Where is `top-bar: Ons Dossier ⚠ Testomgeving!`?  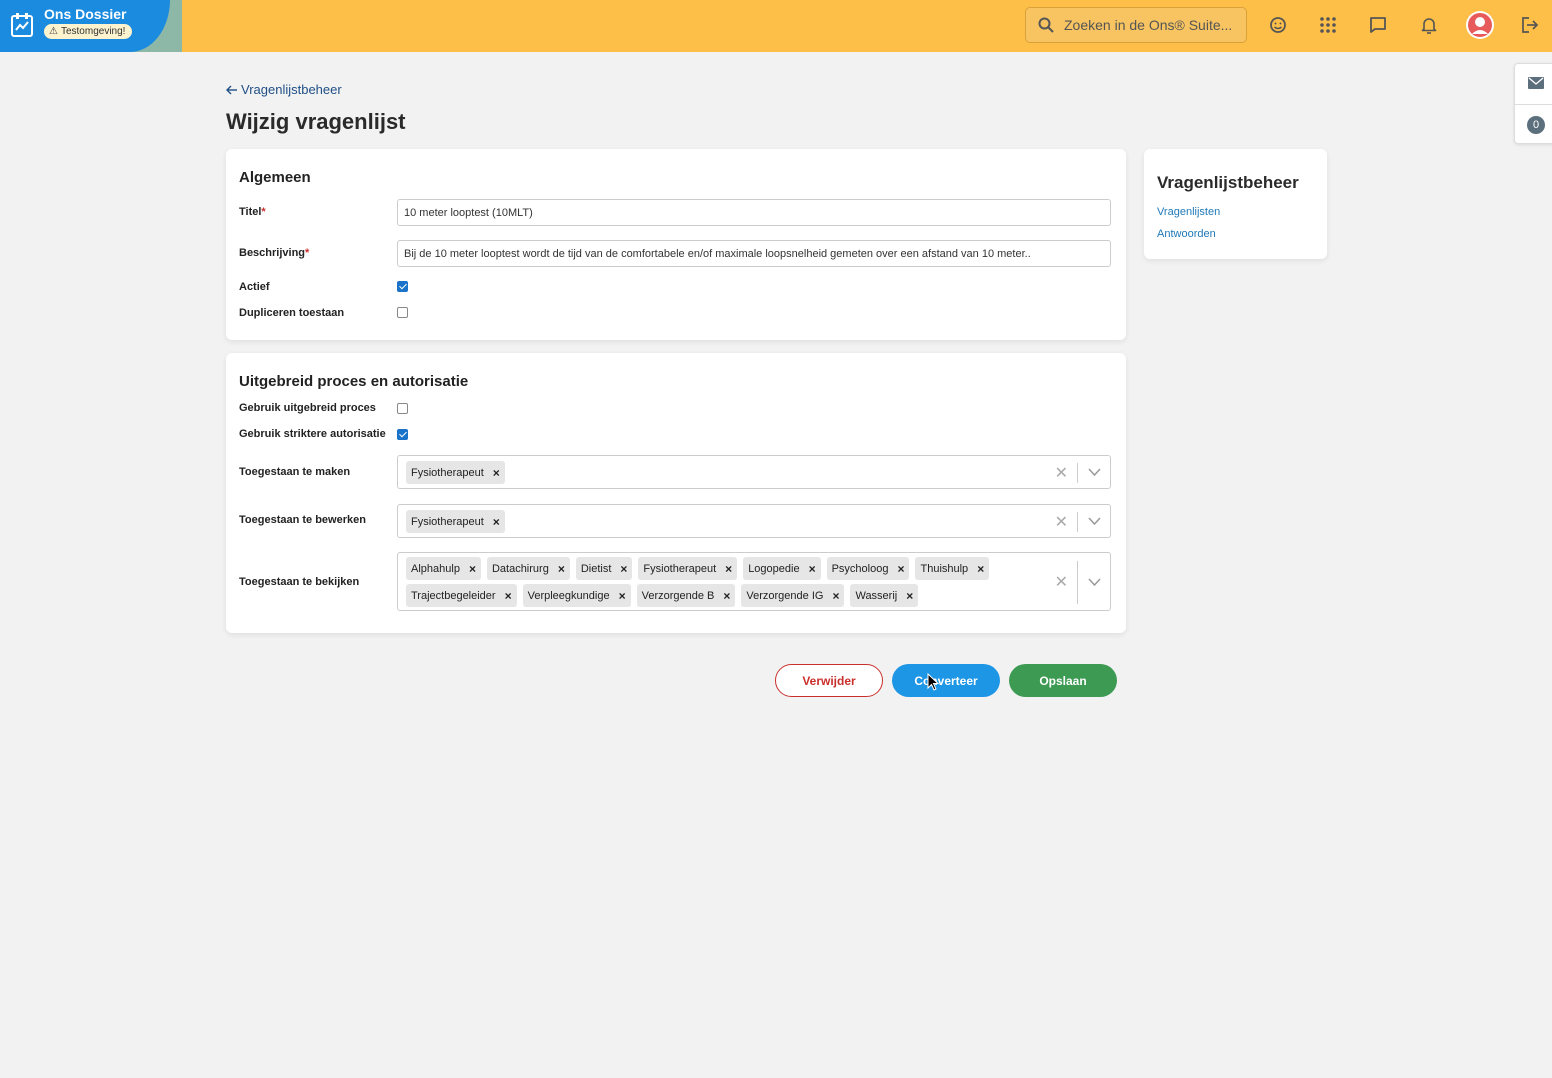
top-bar: Ons Dossier ⚠ Testomgeving! is located at coordinates (776, 26).